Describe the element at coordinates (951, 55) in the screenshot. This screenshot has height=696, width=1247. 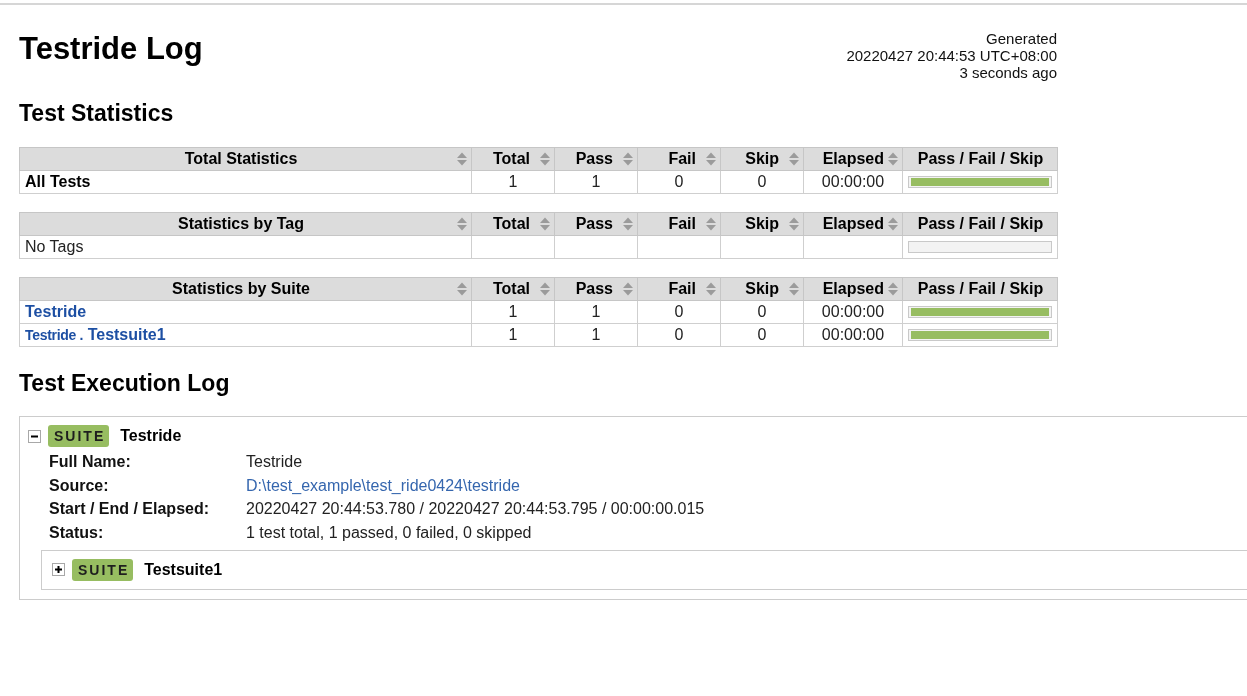
I see `generated-text: 20220427 20:44:53 UTC+08:00` at that location.